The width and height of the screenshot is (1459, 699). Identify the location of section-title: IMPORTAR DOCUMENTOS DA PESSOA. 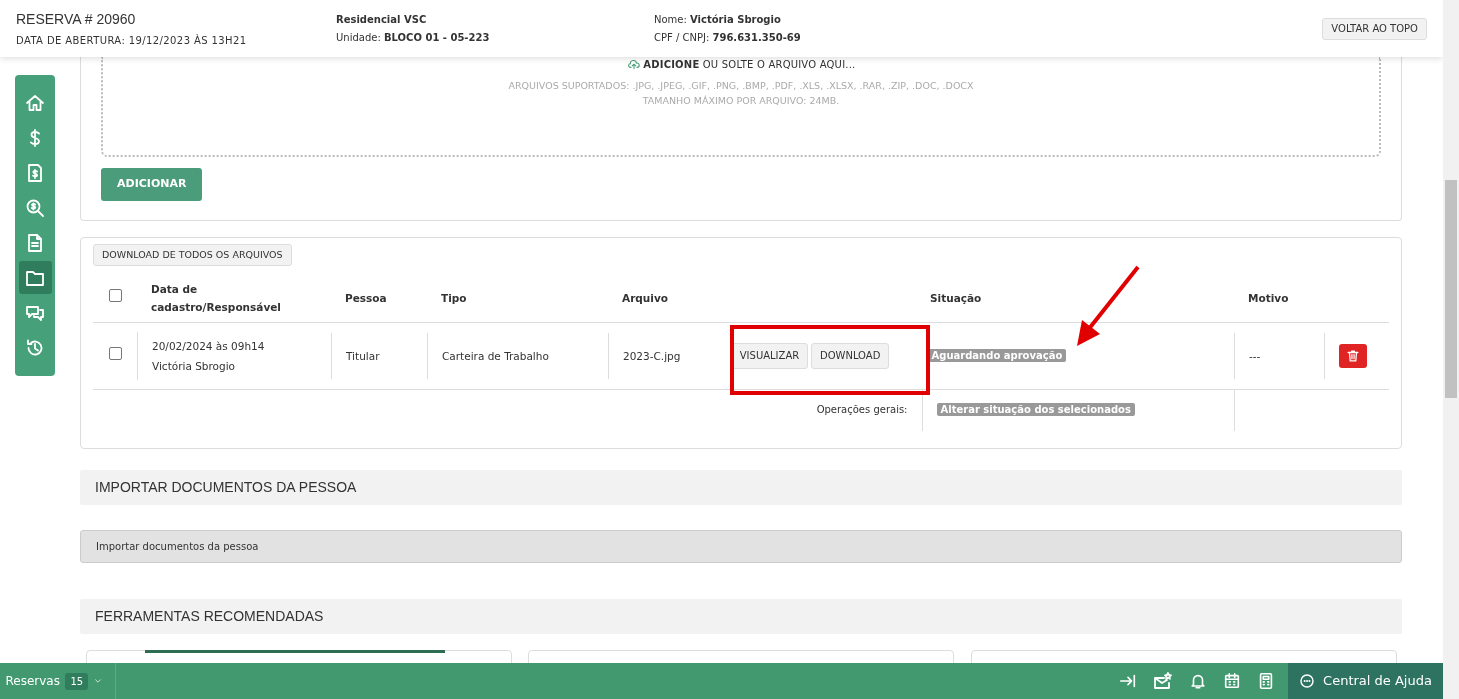
(741, 487).